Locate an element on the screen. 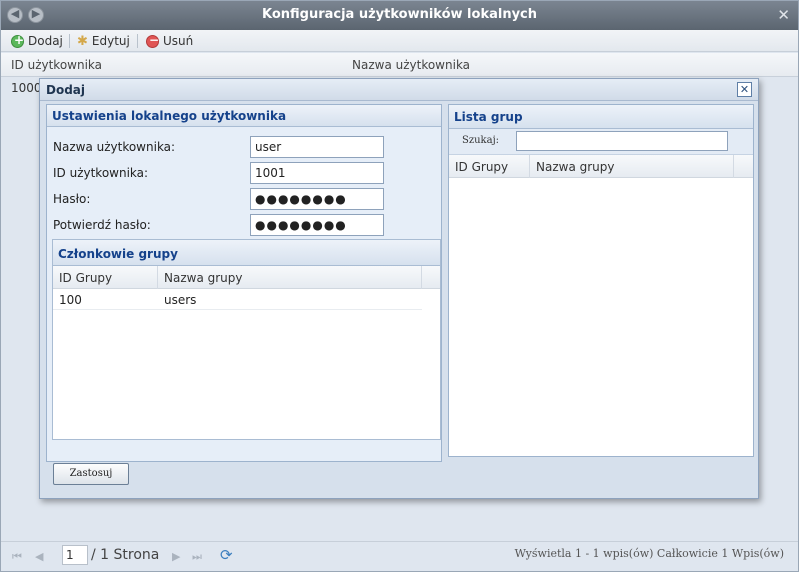 Image resolution: width=799 pixels, height=572 pixels. password-label: Hasło: is located at coordinates (72, 199).